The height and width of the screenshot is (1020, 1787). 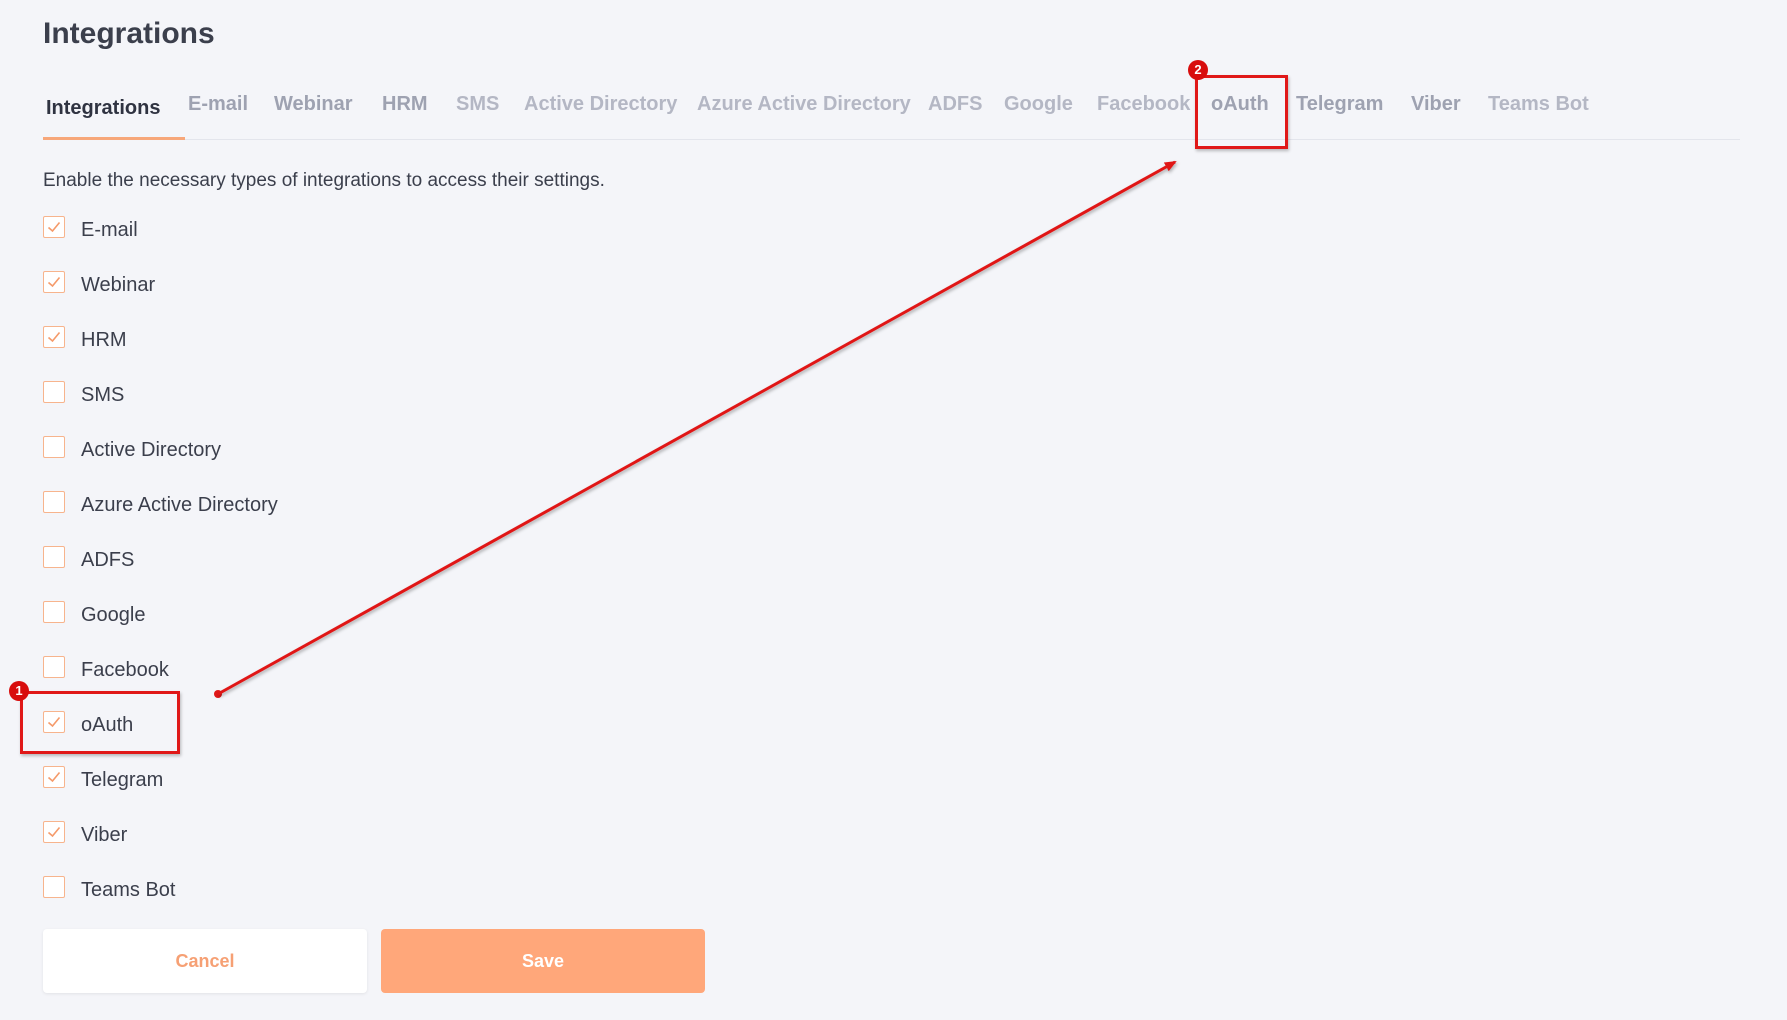 I want to click on hrm-checkbox, so click(x=54, y=337).